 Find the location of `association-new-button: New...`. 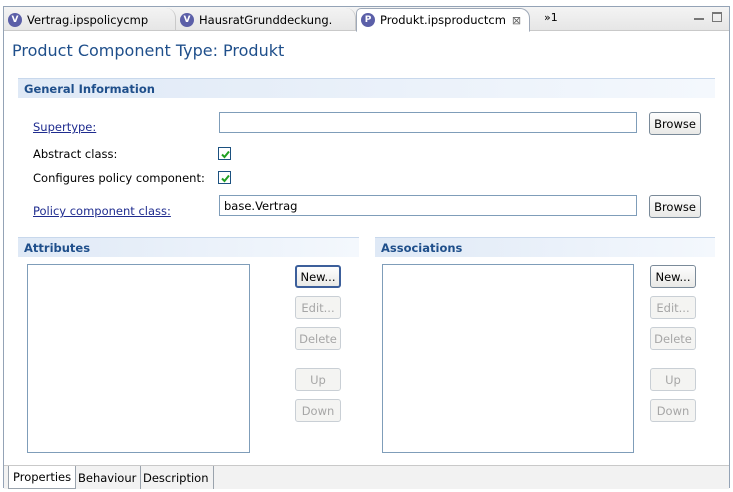

association-new-button: New... is located at coordinates (673, 276).